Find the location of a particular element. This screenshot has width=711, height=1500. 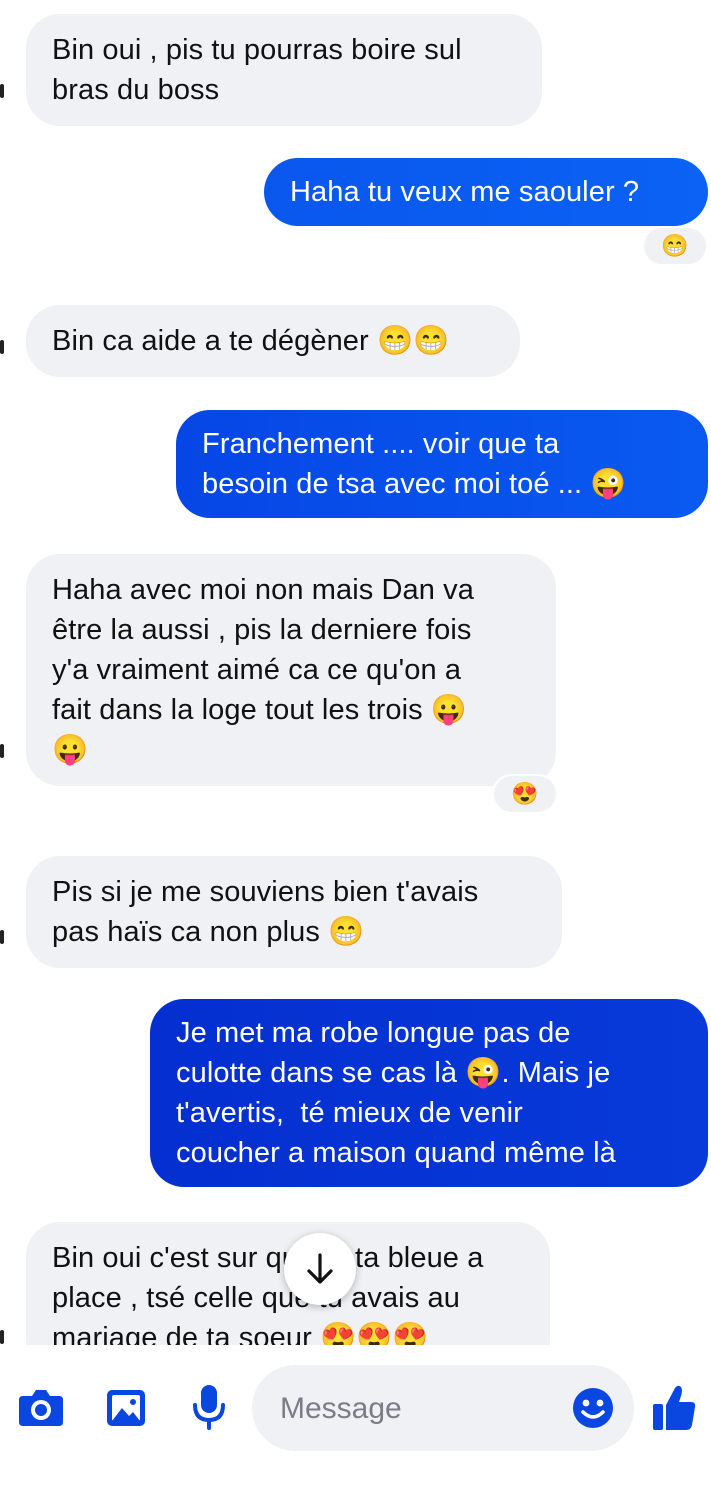

reaction-emoji: 😍 is located at coordinates (525, 793).